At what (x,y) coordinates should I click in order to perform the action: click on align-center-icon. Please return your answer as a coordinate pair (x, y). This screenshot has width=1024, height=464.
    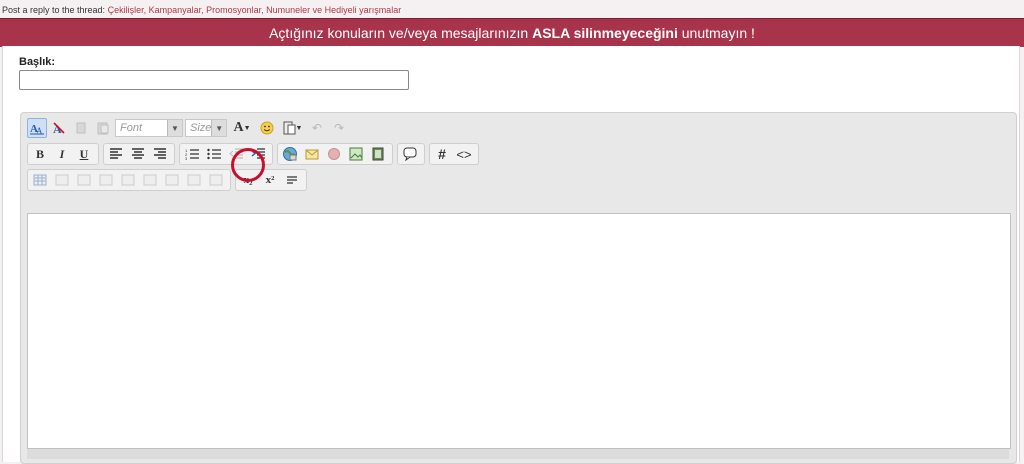
    Looking at the image, I should click on (138, 154).